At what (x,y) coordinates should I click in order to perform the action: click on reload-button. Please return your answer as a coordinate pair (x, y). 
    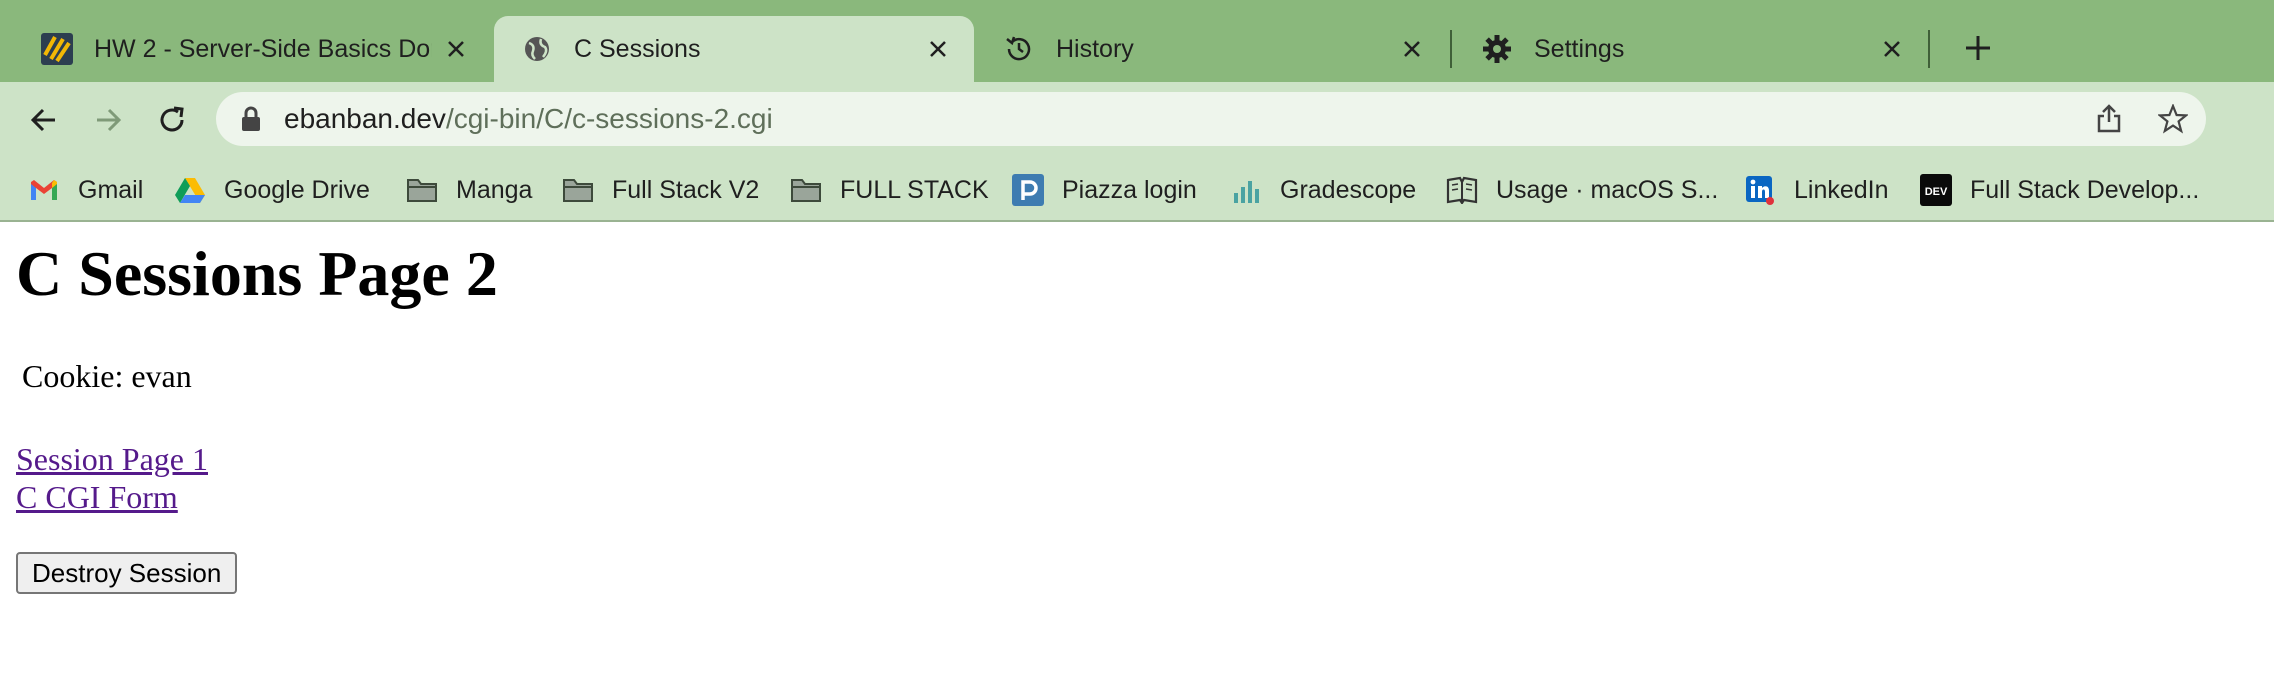
    Looking at the image, I should click on (172, 120).